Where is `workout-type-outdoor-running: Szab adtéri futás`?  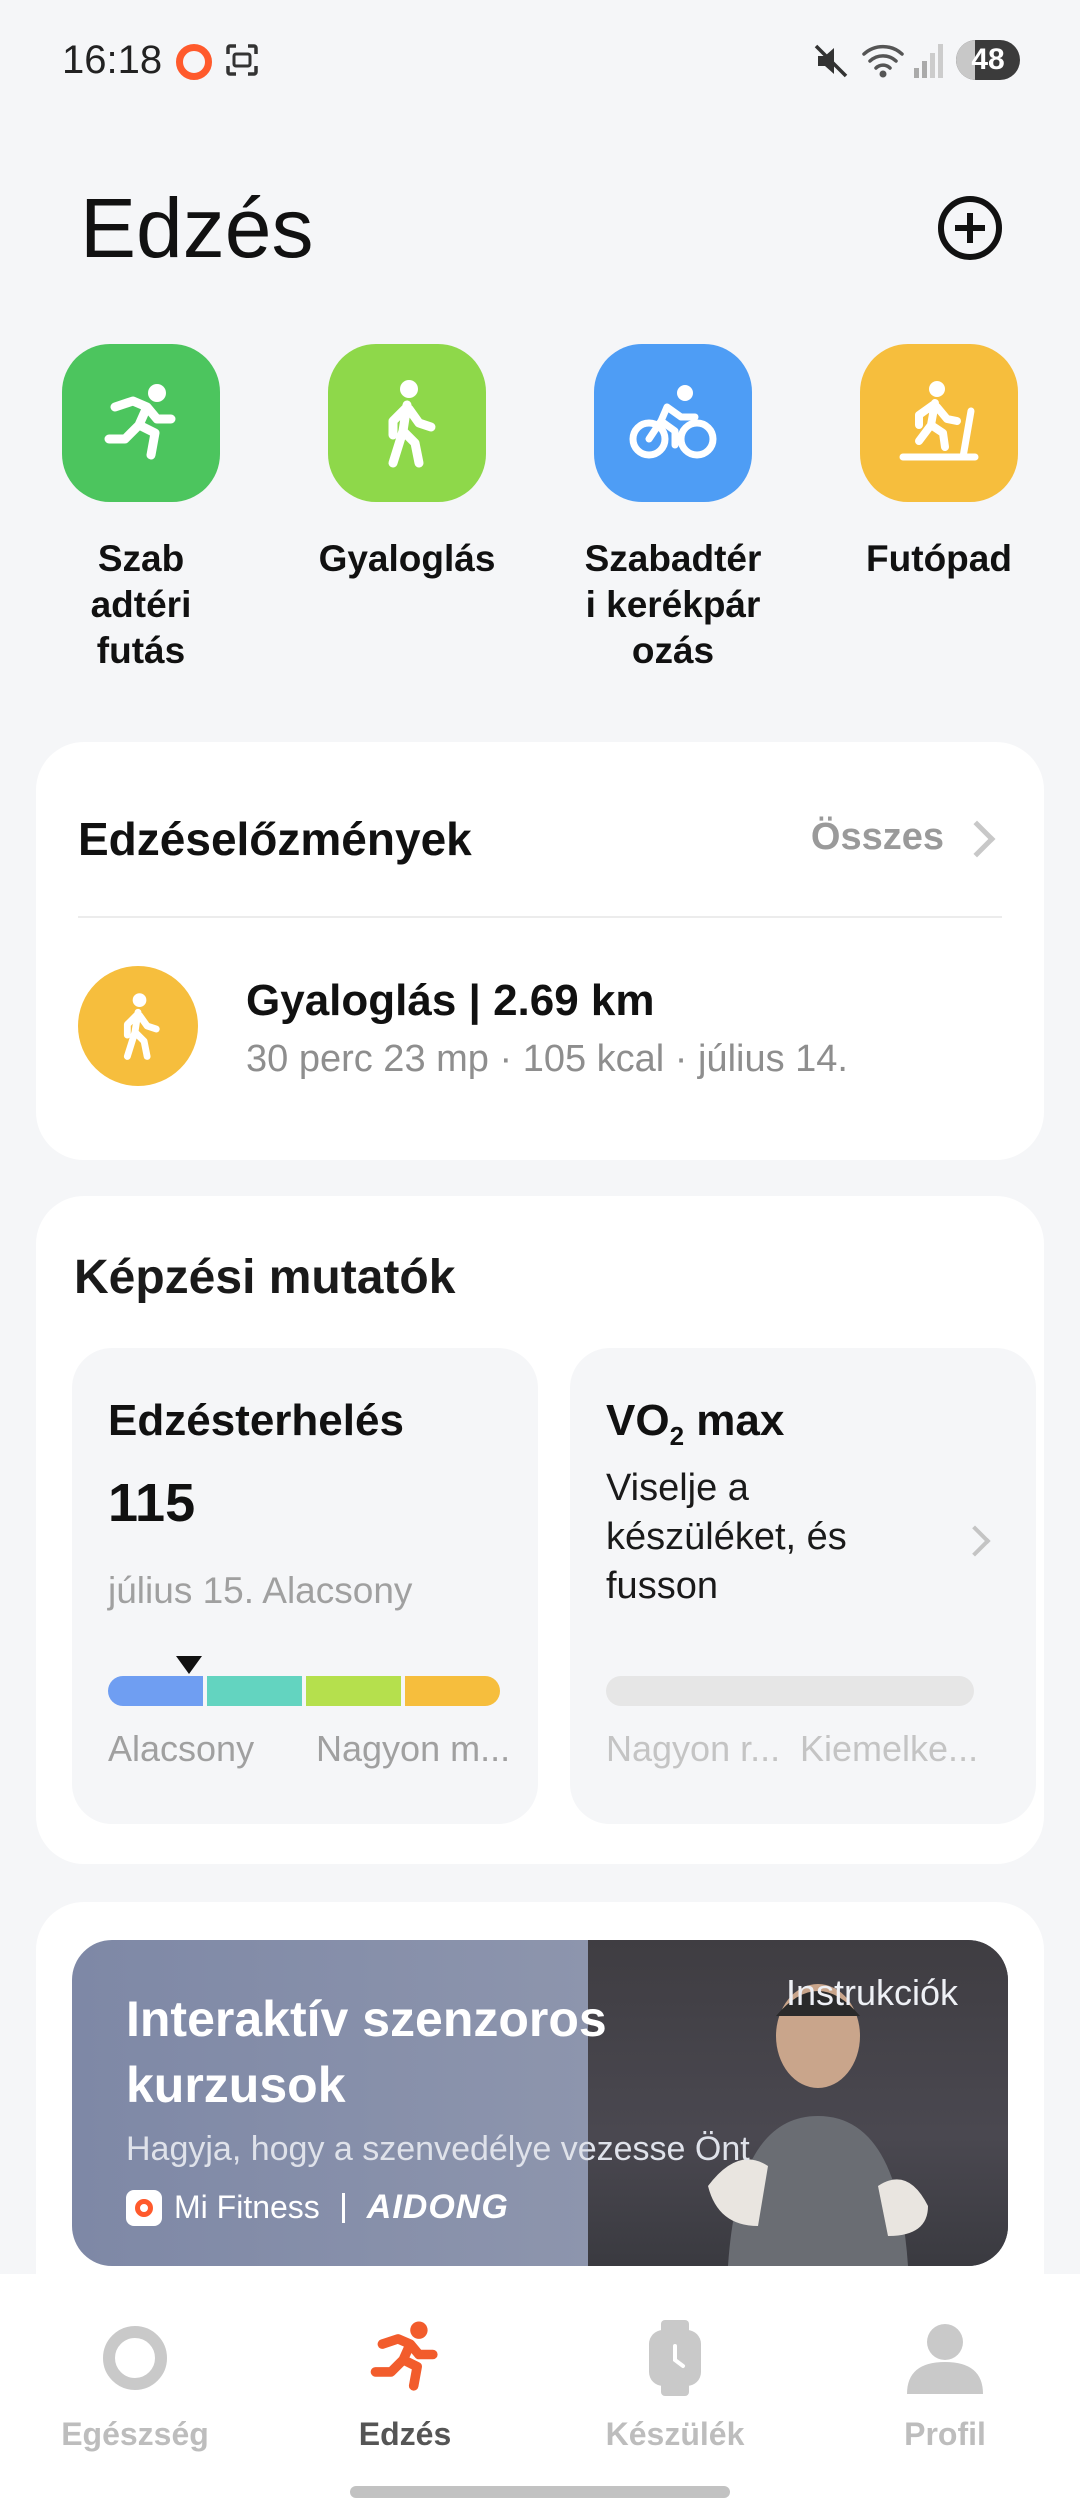 workout-type-outdoor-running: Szab adtéri futás is located at coordinates (141, 509).